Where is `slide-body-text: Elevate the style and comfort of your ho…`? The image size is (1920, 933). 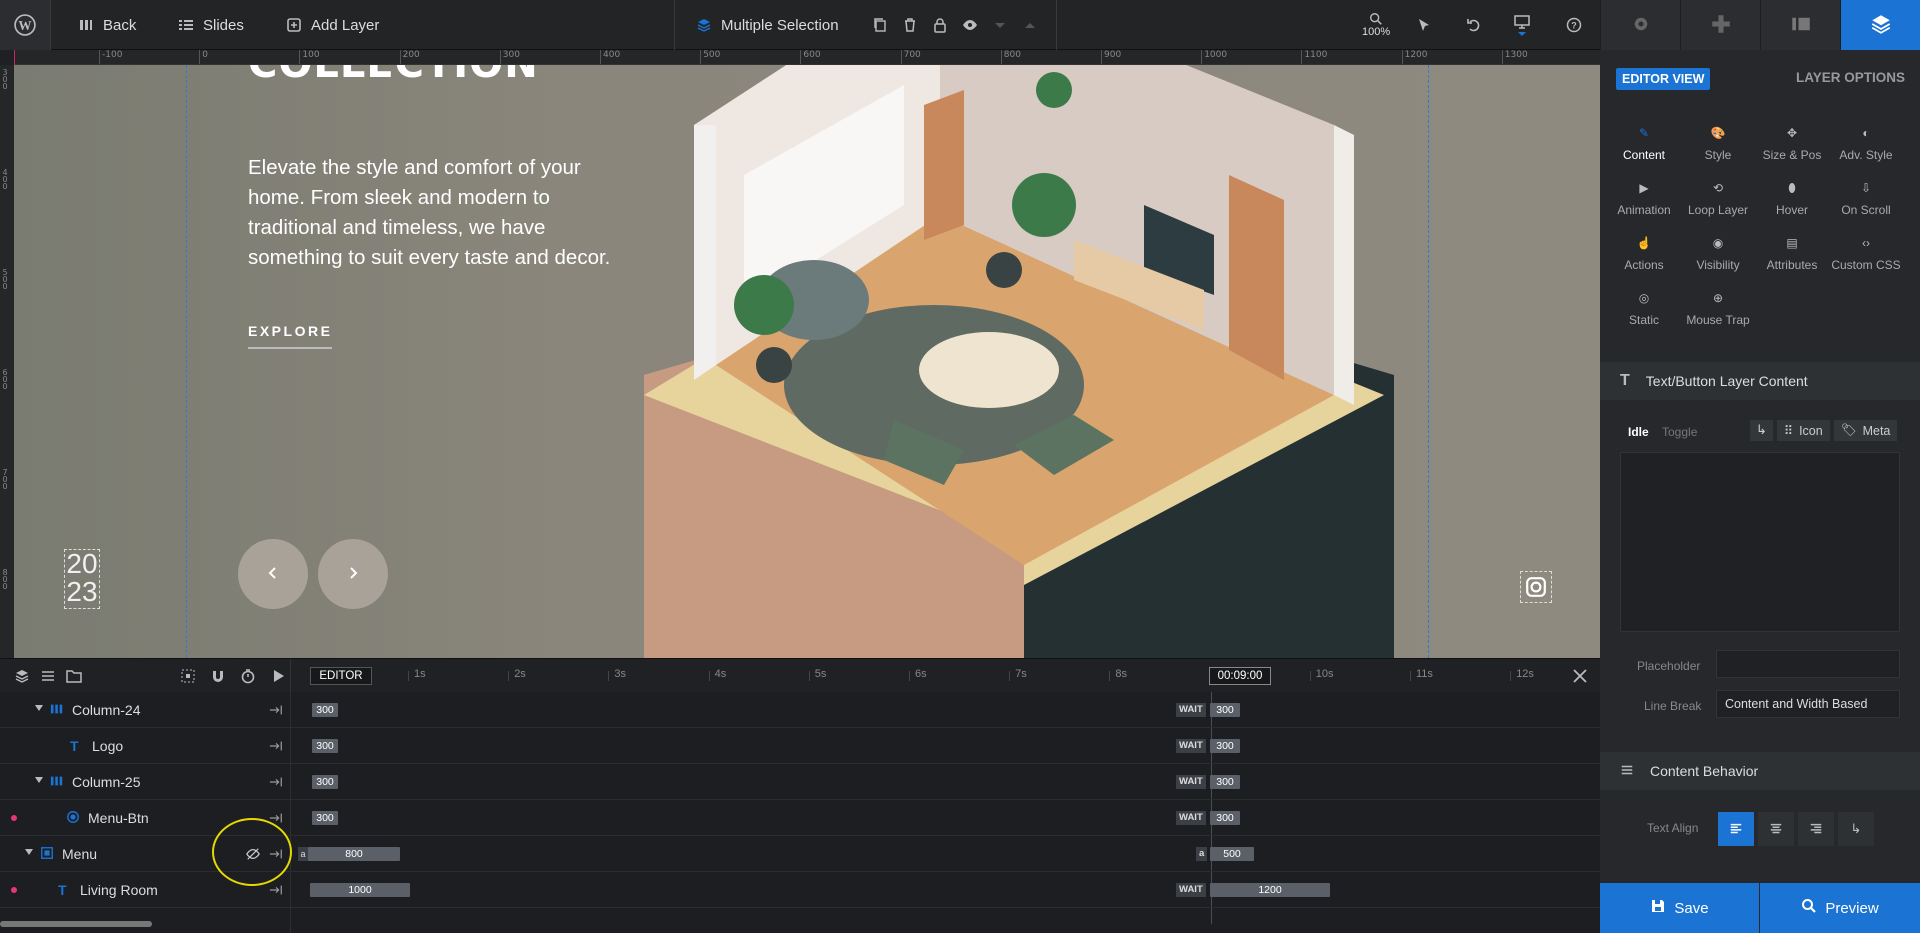
slide-body-text: Elevate the style and comfort of your ho… is located at coordinates (443, 213).